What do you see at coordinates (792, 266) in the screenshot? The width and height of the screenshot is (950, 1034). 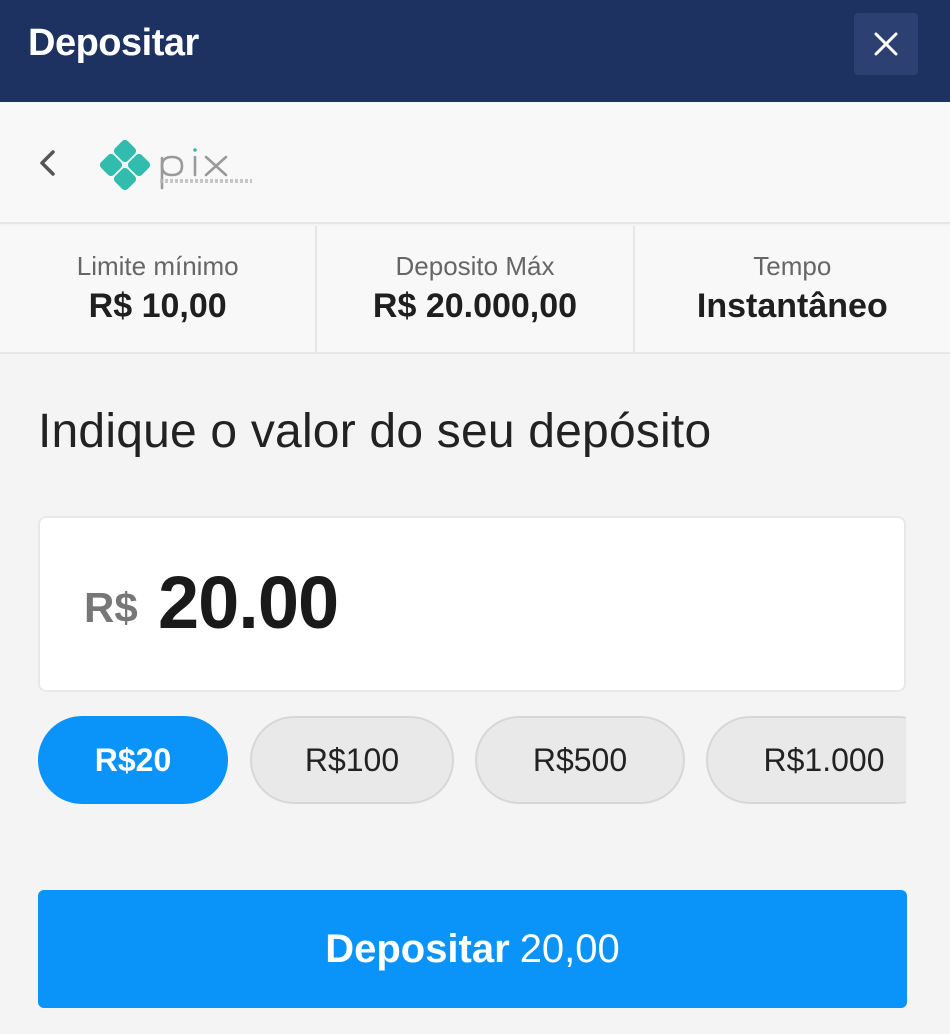 I see `time-label: Tempo` at bounding box center [792, 266].